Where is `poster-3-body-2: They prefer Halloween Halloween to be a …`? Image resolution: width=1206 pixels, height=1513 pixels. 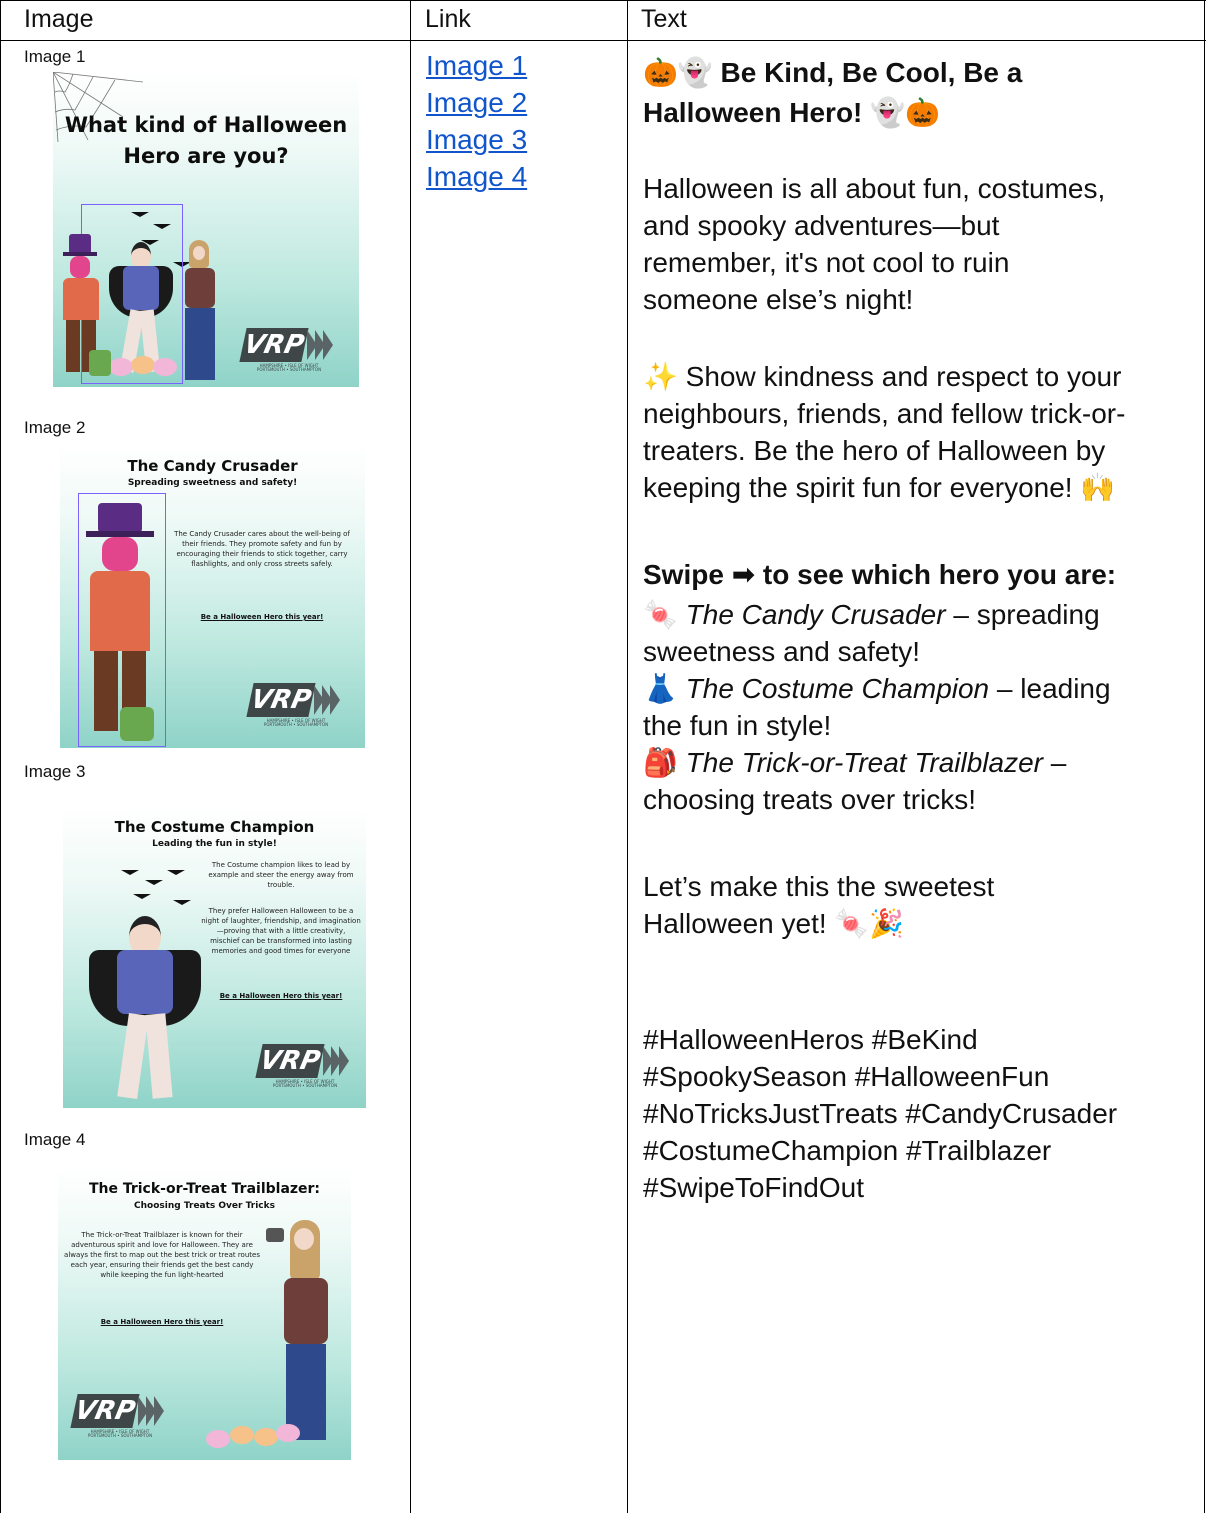
poster-3-body-2: They prefer Halloween Halloween to be a … is located at coordinates (281, 931).